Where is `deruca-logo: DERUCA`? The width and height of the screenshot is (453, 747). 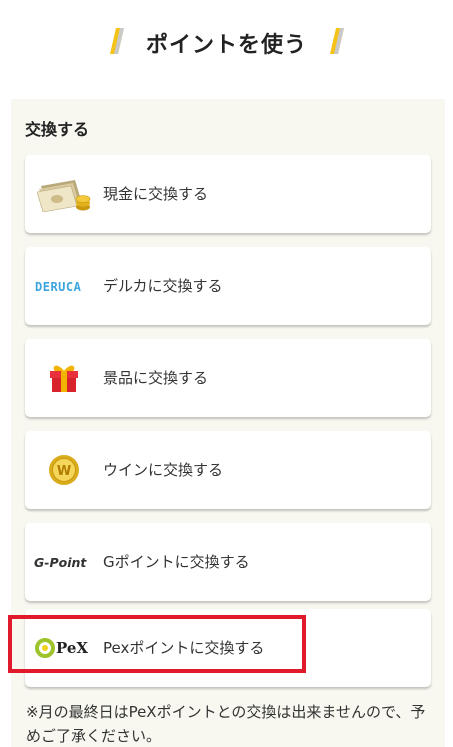 deruca-logo: DERUCA is located at coordinates (64, 286).